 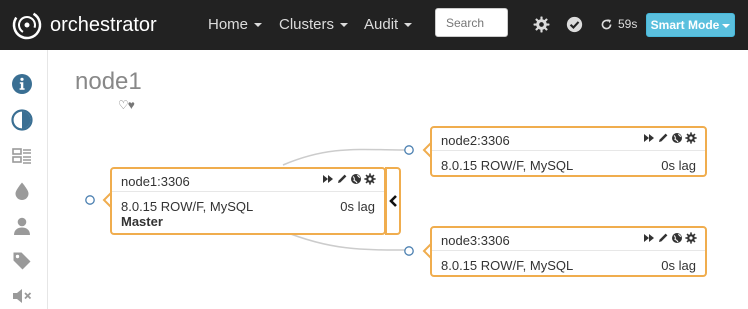 I want to click on node-header: node1:3306, so click(x=248, y=180).